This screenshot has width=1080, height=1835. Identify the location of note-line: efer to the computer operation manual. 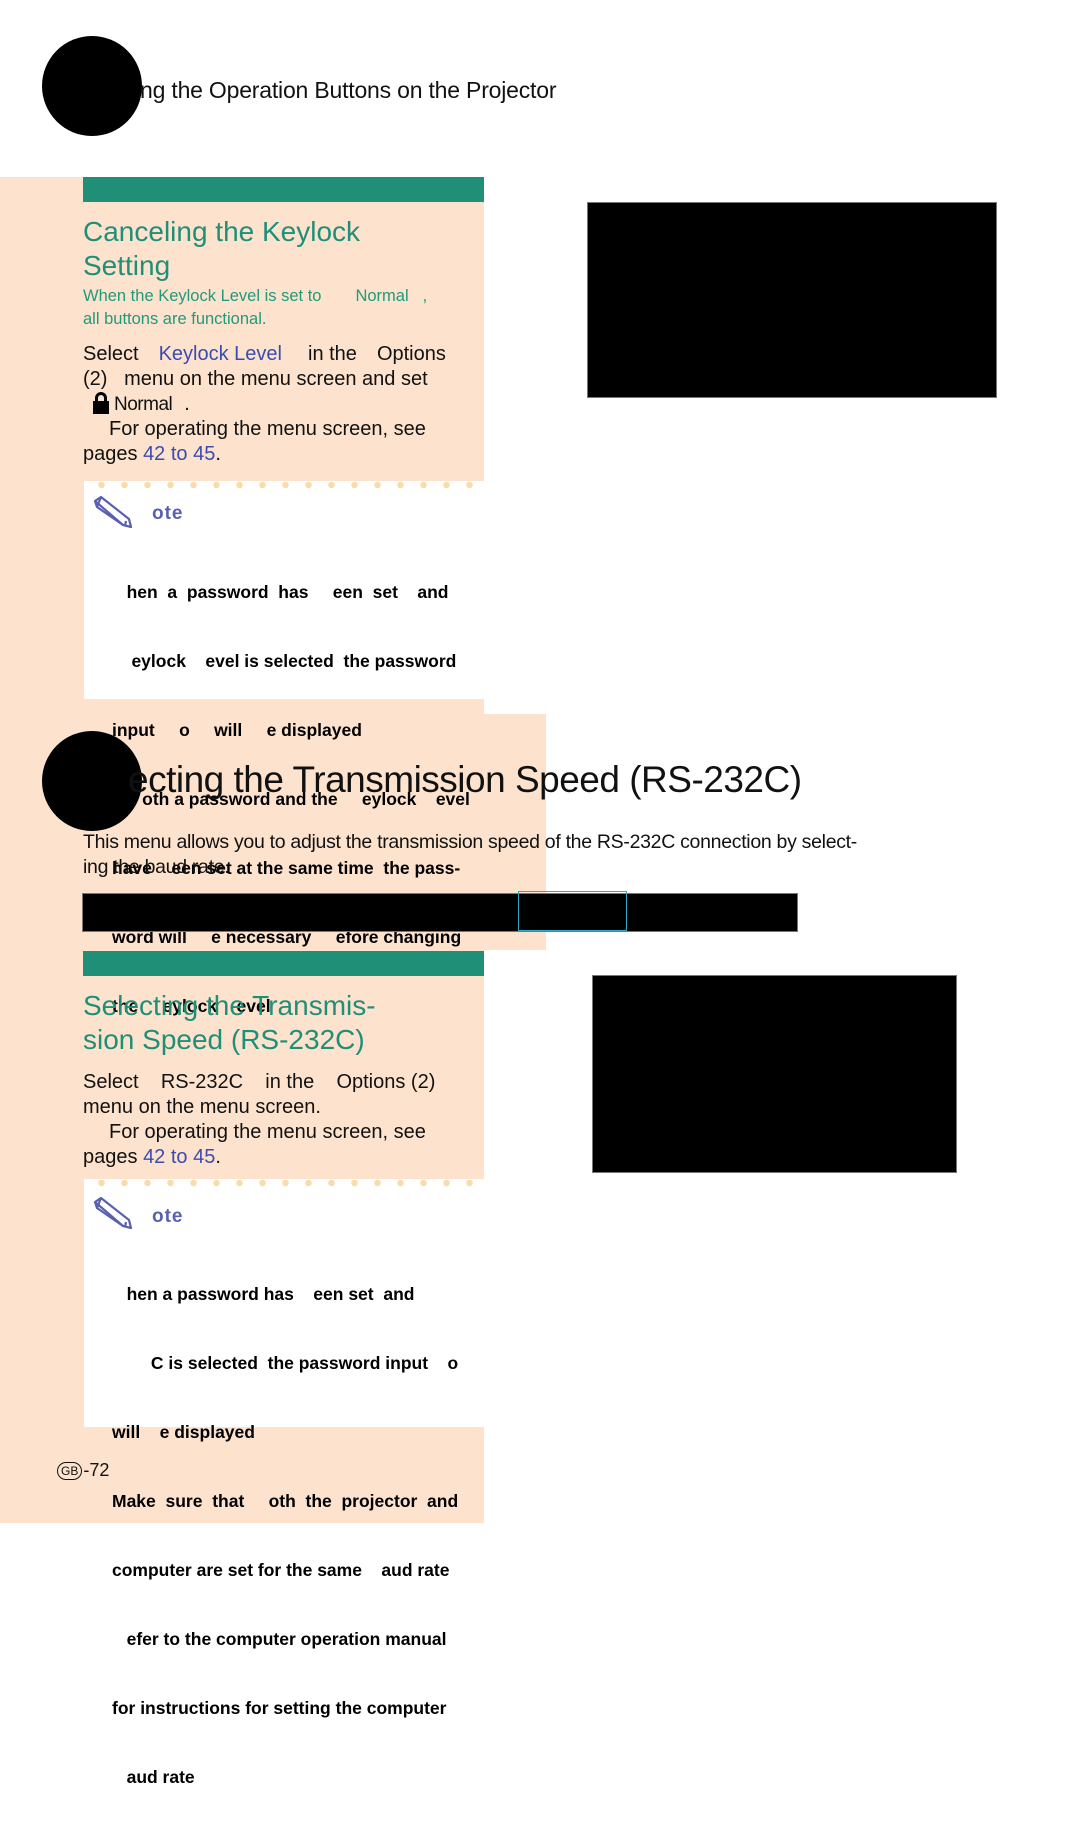
(279, 1639).